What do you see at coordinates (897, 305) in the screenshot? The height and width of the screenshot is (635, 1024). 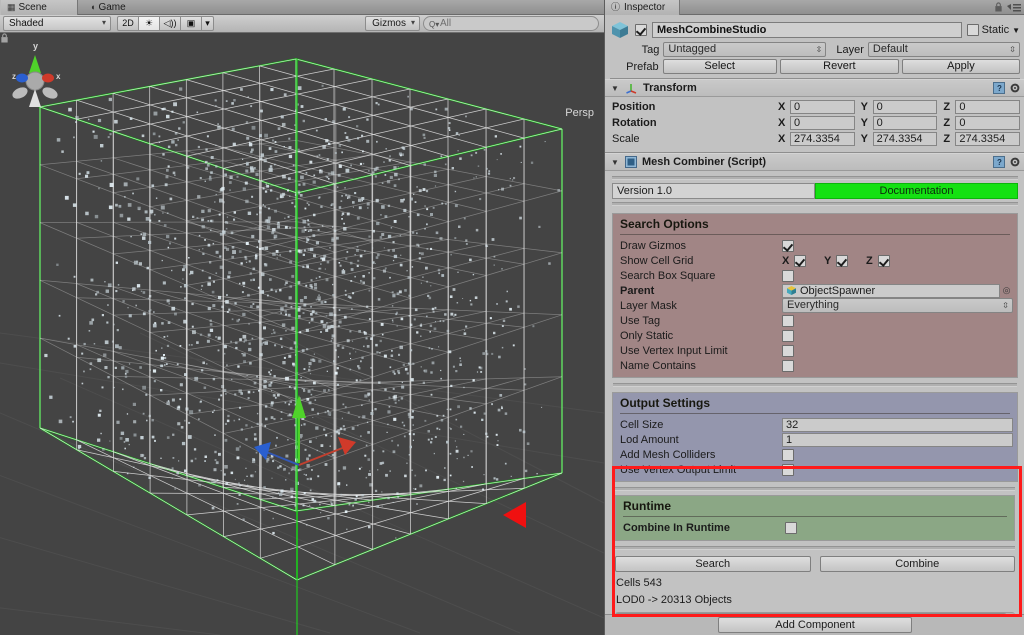 I see `layer-mask-dropdown: Everything` at bounding box center [897, 305].